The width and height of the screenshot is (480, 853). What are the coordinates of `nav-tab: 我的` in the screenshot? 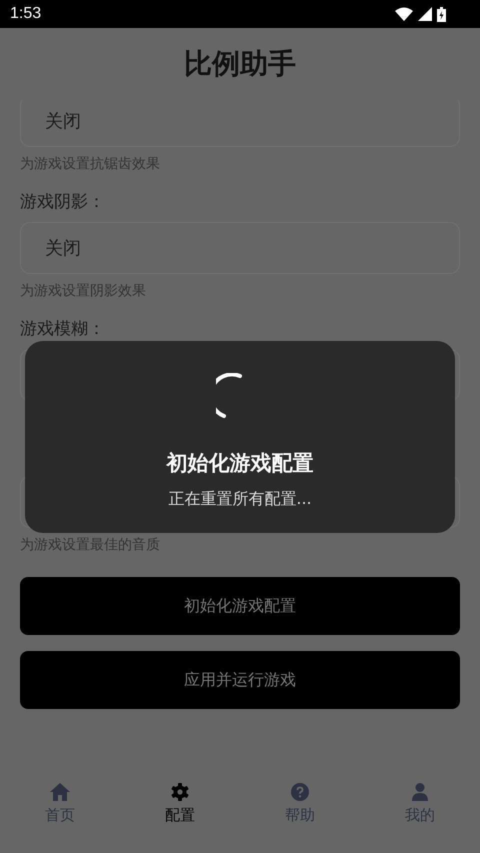 It's located at (420, 804).